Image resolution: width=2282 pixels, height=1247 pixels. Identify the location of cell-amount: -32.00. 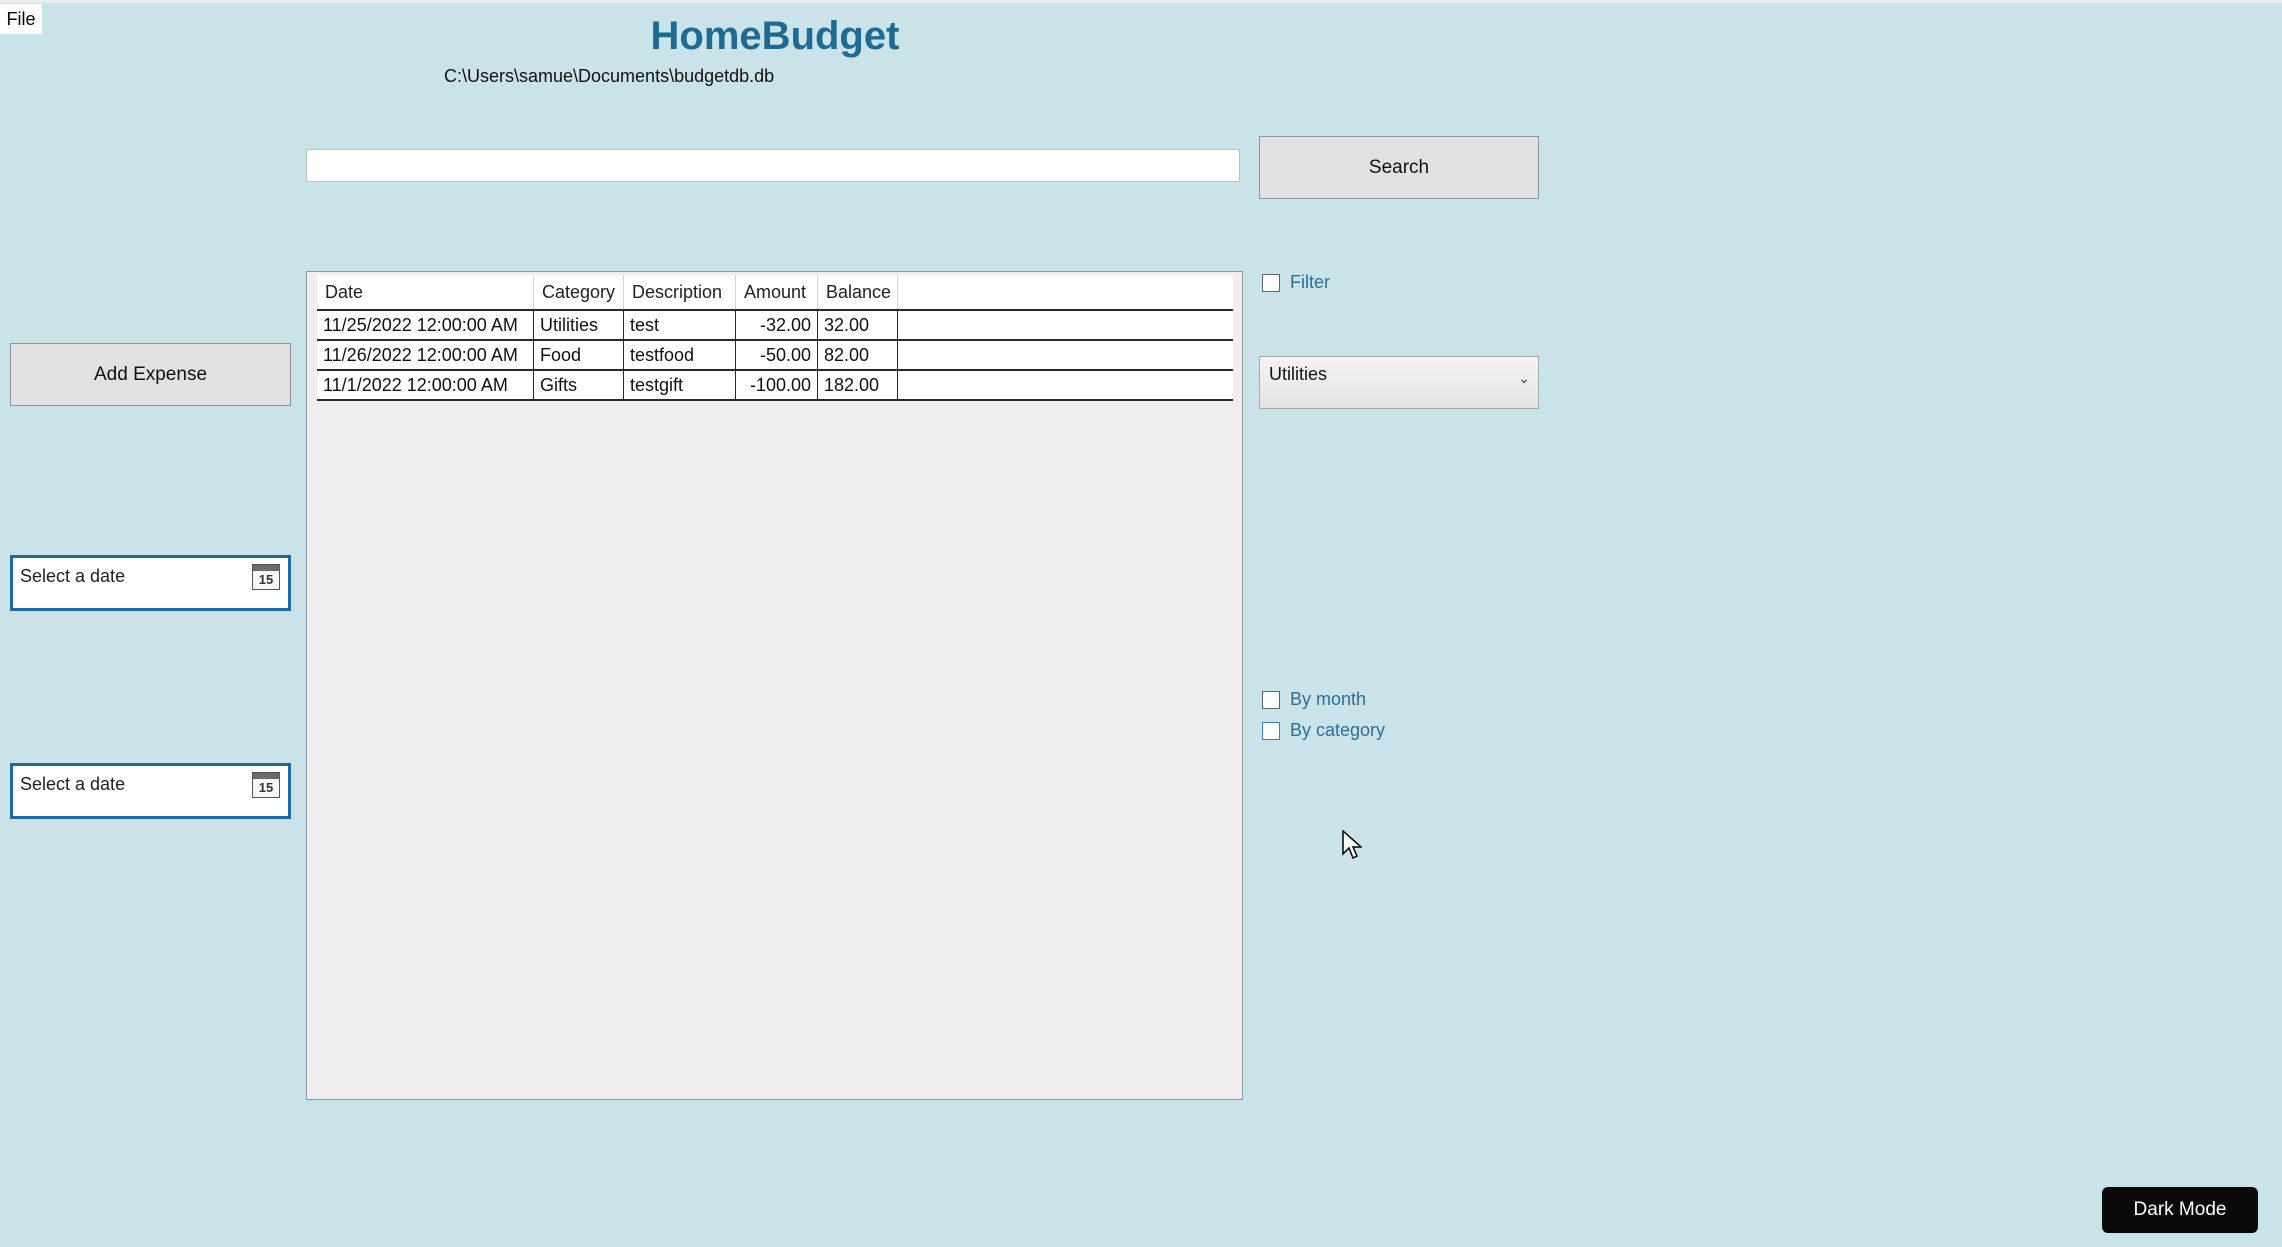
(777, 325).